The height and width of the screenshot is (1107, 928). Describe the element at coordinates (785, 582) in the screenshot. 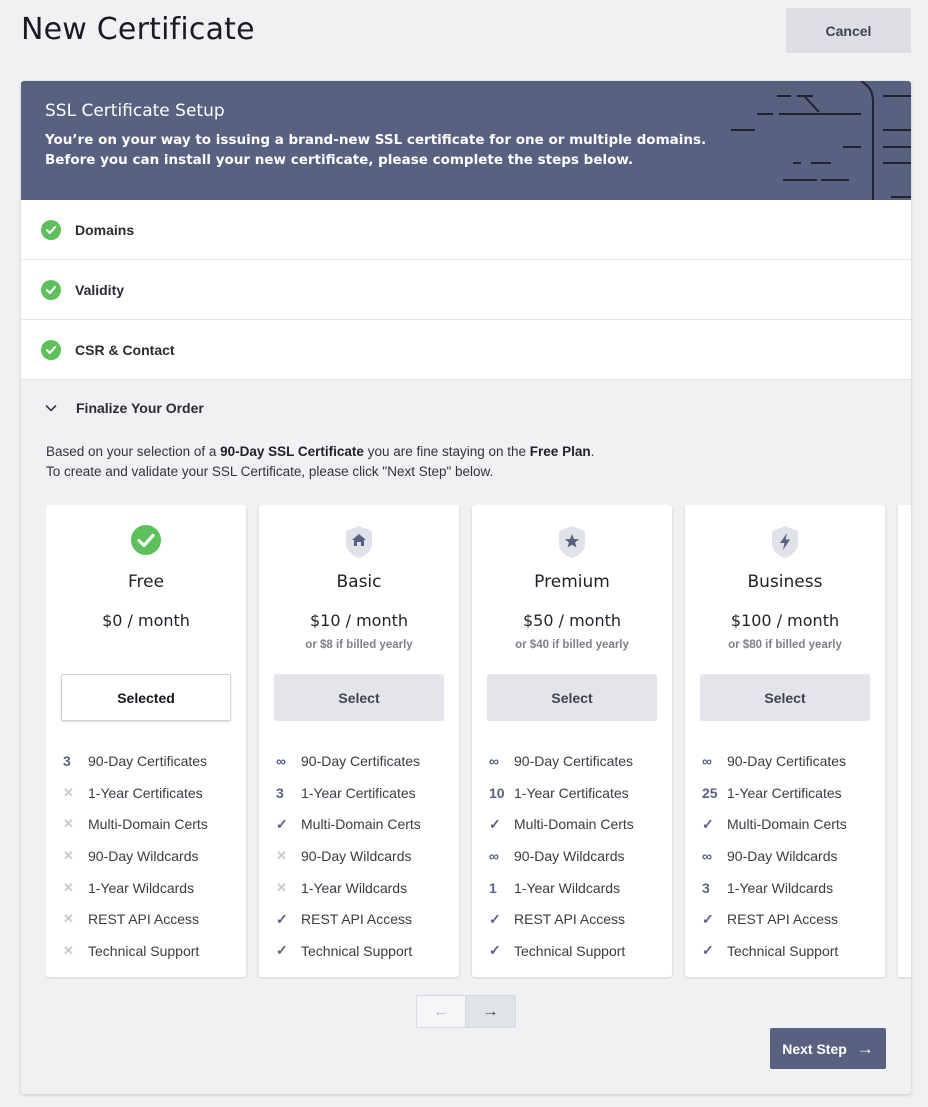

I see `plan-name: Business` at that location.